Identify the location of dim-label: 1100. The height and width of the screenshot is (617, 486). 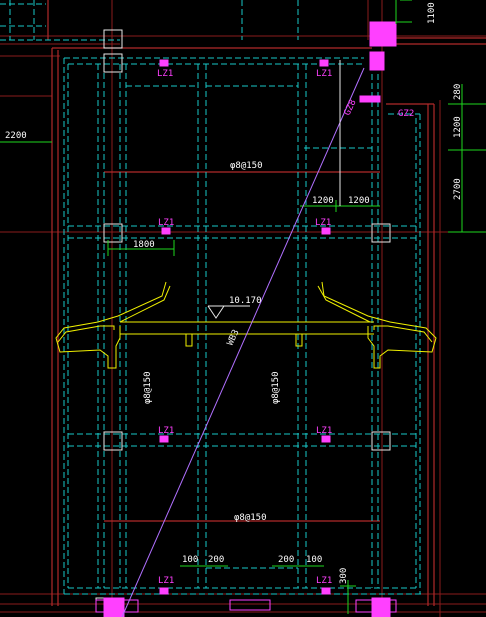
(432, 13).